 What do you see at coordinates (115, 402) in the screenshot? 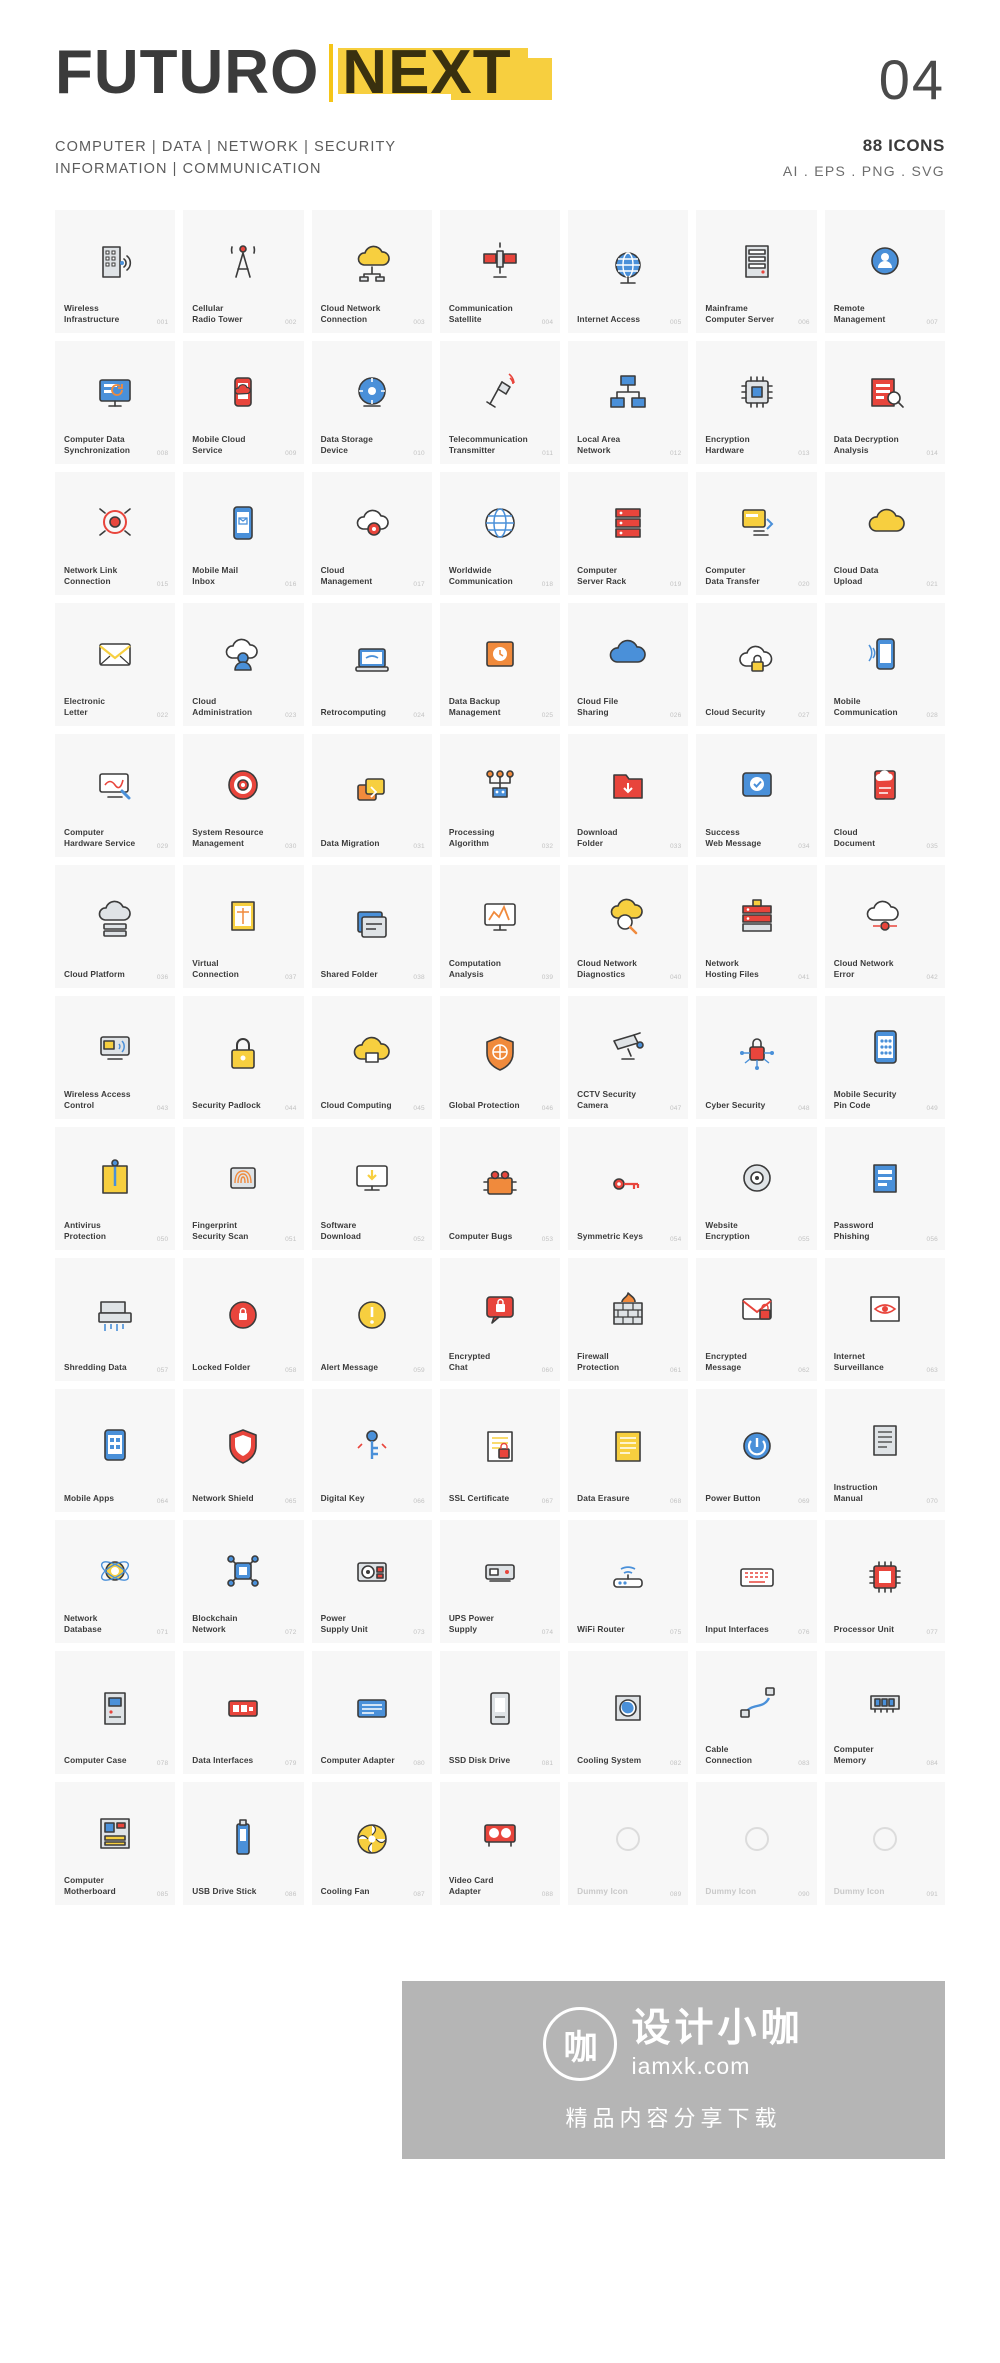
I see `icon-cell: Computer Data Synchronization 008` at bounding box center [115, 402].